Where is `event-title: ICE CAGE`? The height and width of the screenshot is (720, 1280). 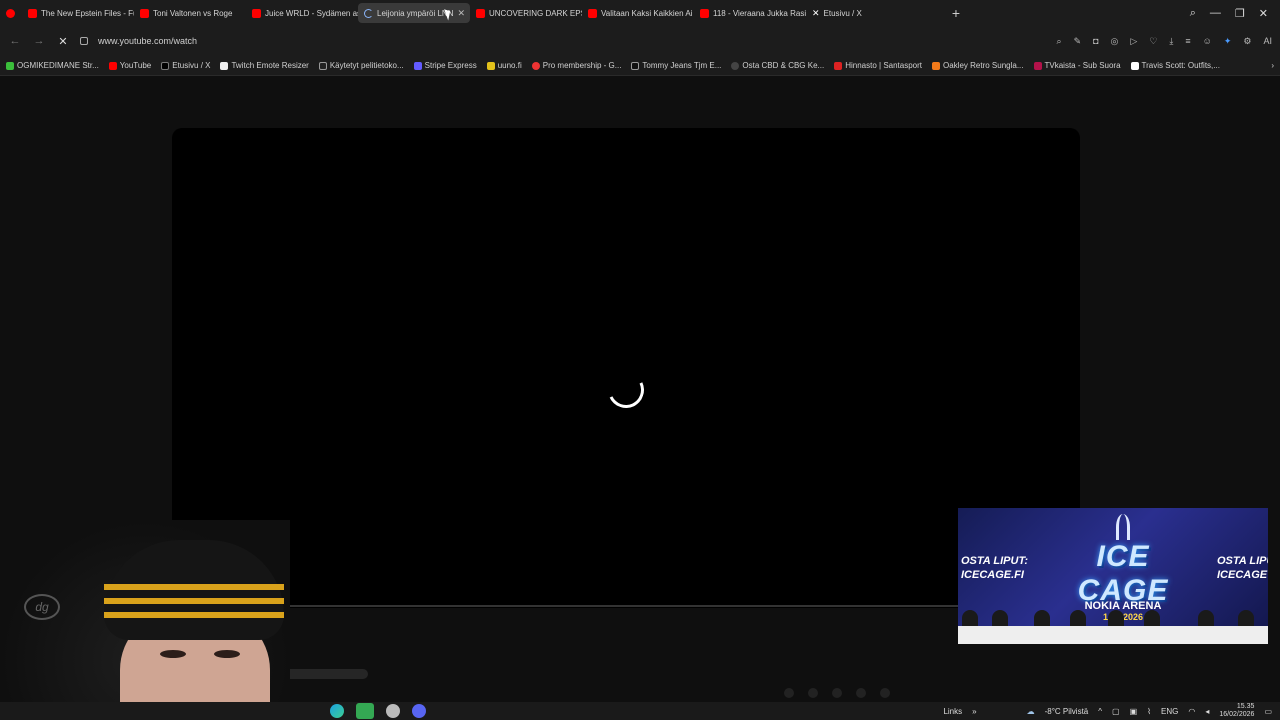 event-title: ICE CAGE is located at coordinates (1123, 573).